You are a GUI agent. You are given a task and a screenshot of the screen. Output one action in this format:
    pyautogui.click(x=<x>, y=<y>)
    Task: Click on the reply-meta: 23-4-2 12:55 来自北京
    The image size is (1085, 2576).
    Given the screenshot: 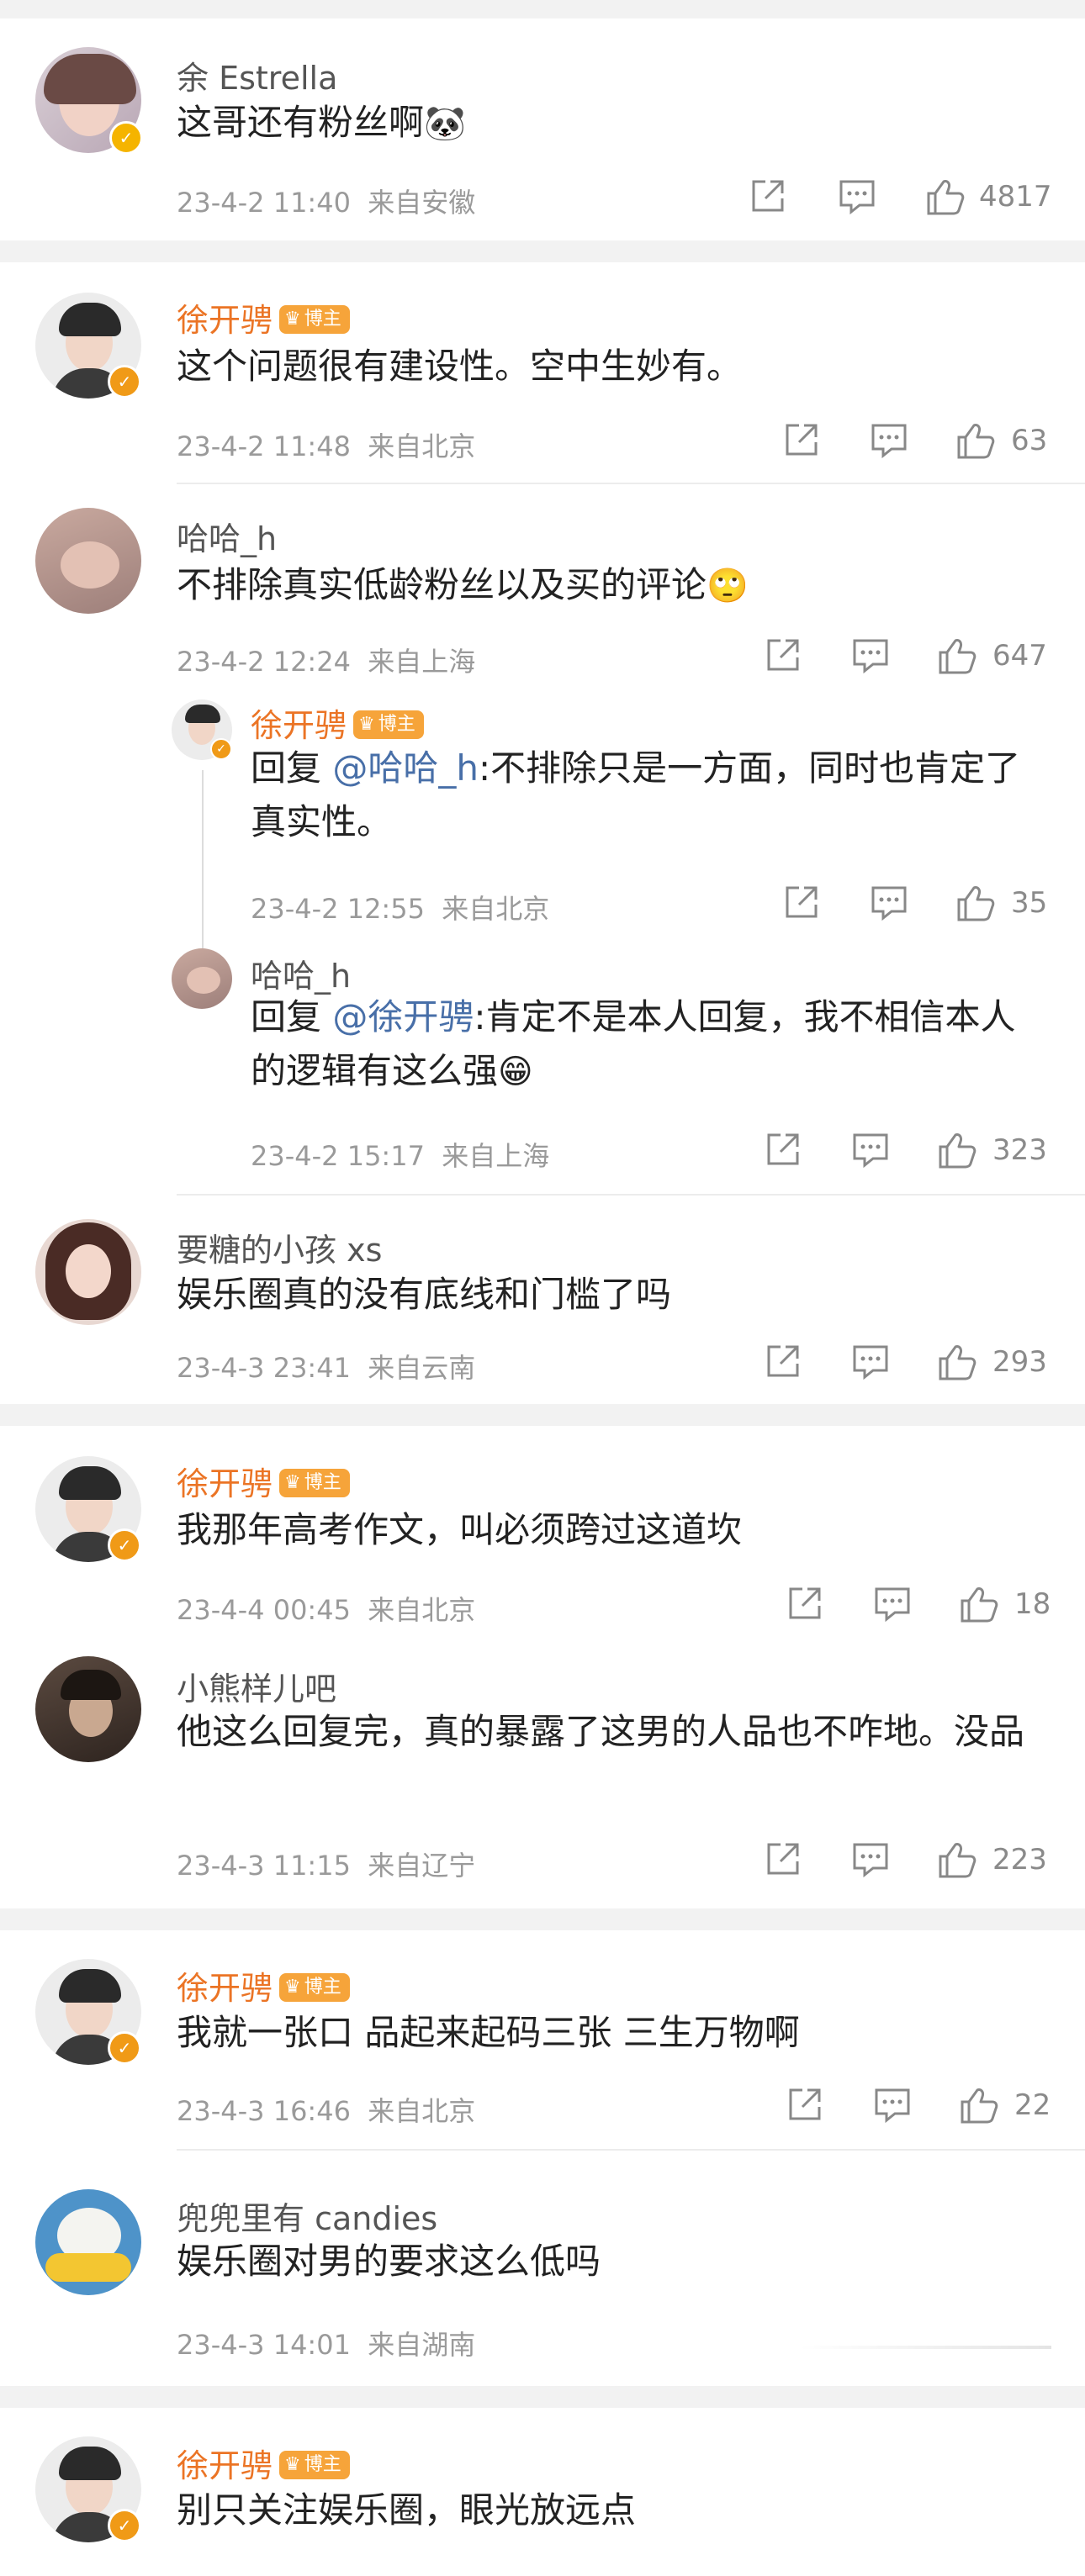 What is the action you would take?
    pyautogui.click(x=400, y=909)
    